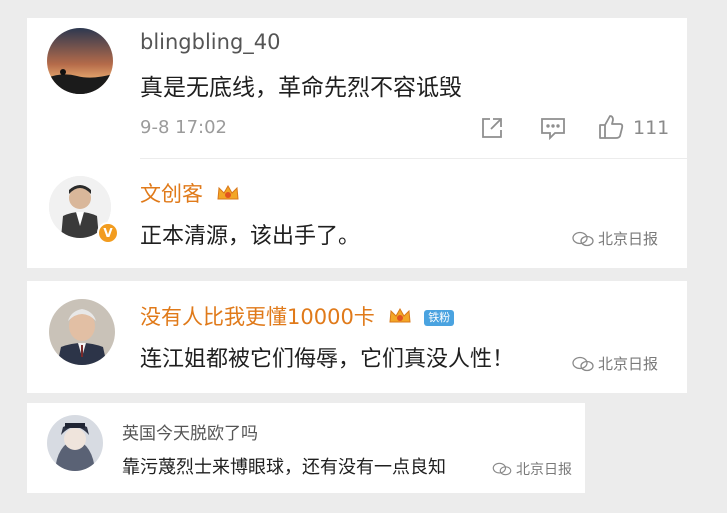  What do you see at coordinates (327, 359) in the screenshot?
I see `comment-text: 连江姐都被它们侮辱，它们真没人性！` at bounding box center [327, 359].